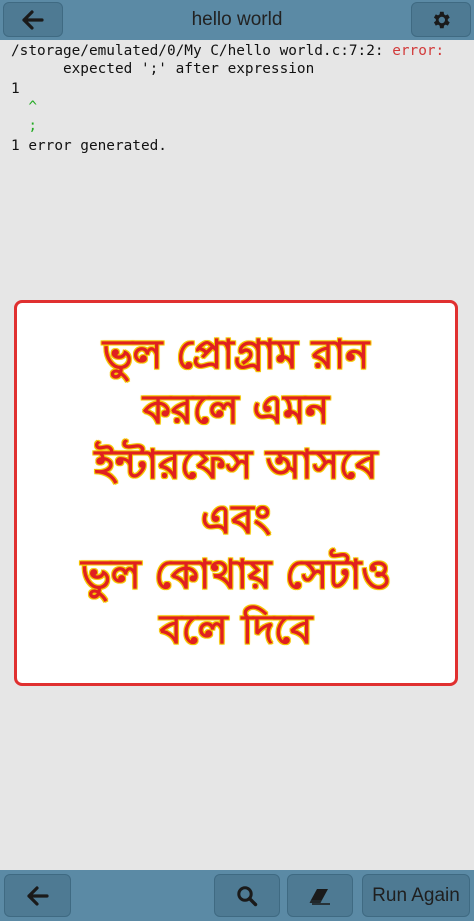 The image size is (474, 921). I want to click on page-title: hello world, so click(237, 19).